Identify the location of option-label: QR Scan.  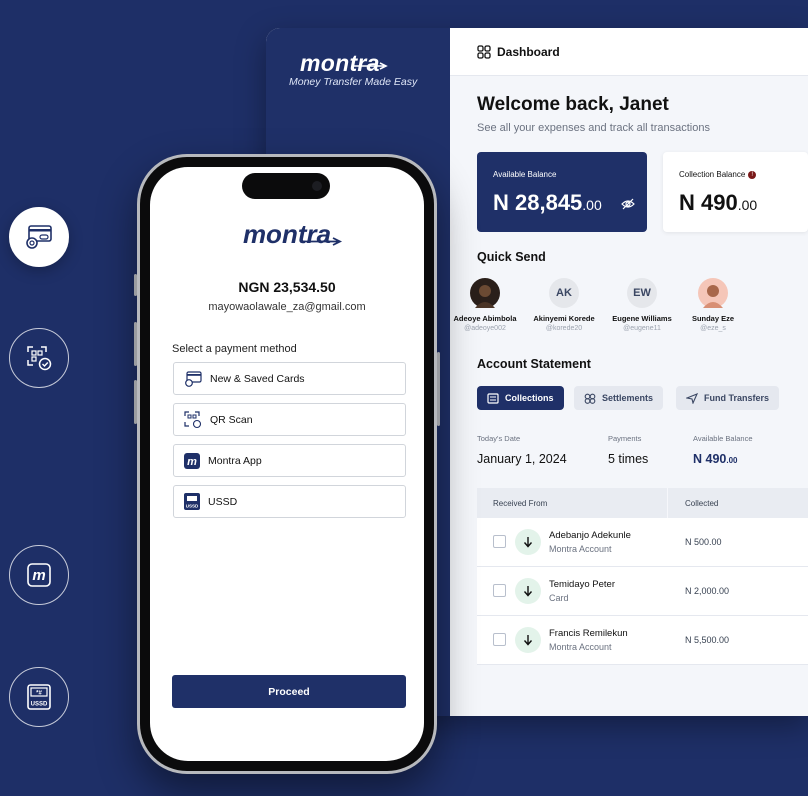
(231, 419).